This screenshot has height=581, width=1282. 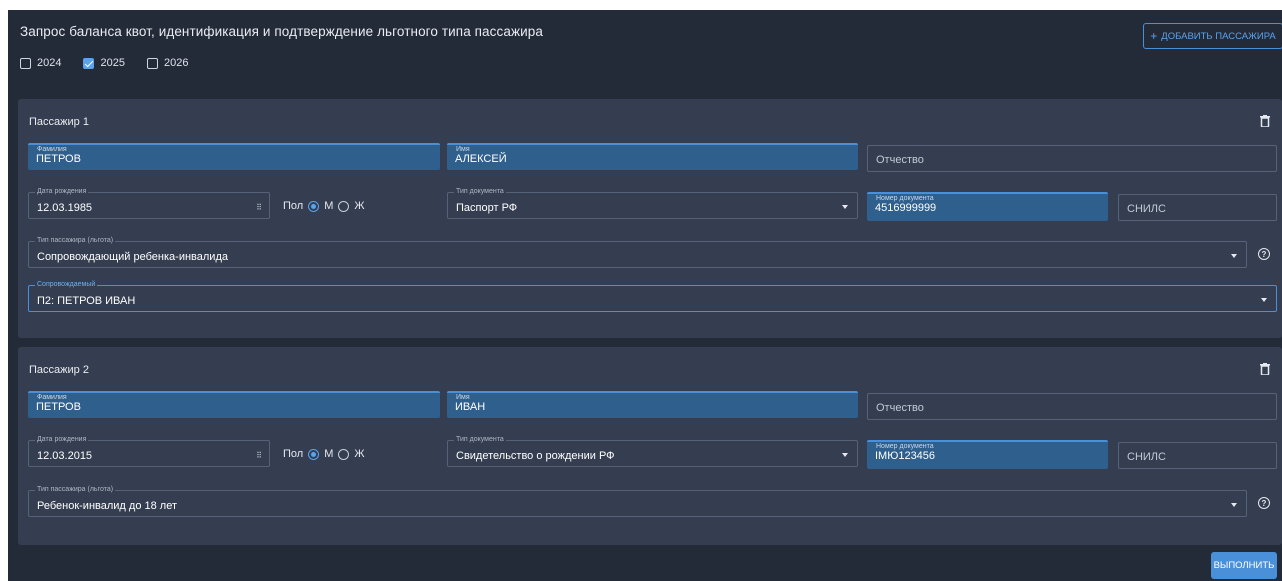 What do you see at coordinates (65, 208) in the screenshot?
I see `field-value: 12.03.1985` at bounding box center [65, 208].